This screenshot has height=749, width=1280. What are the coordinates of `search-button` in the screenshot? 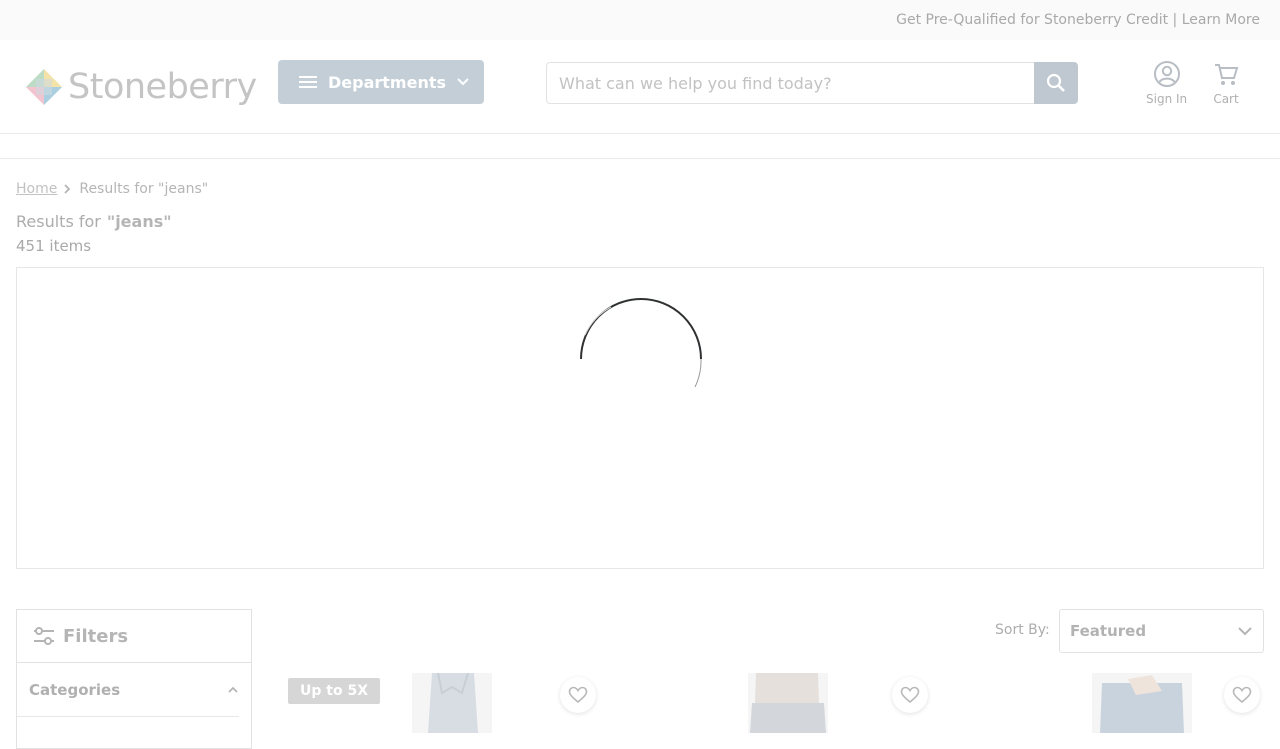 It's located at (1056, 83).